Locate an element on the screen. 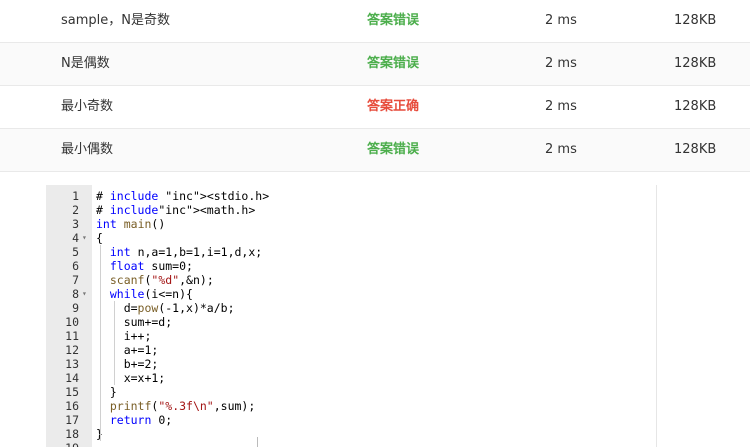 The height and width of the screenshot is (447, 750). code-line: 16 printf("%.3f\n",sum); is located at coordinates (351, 406).